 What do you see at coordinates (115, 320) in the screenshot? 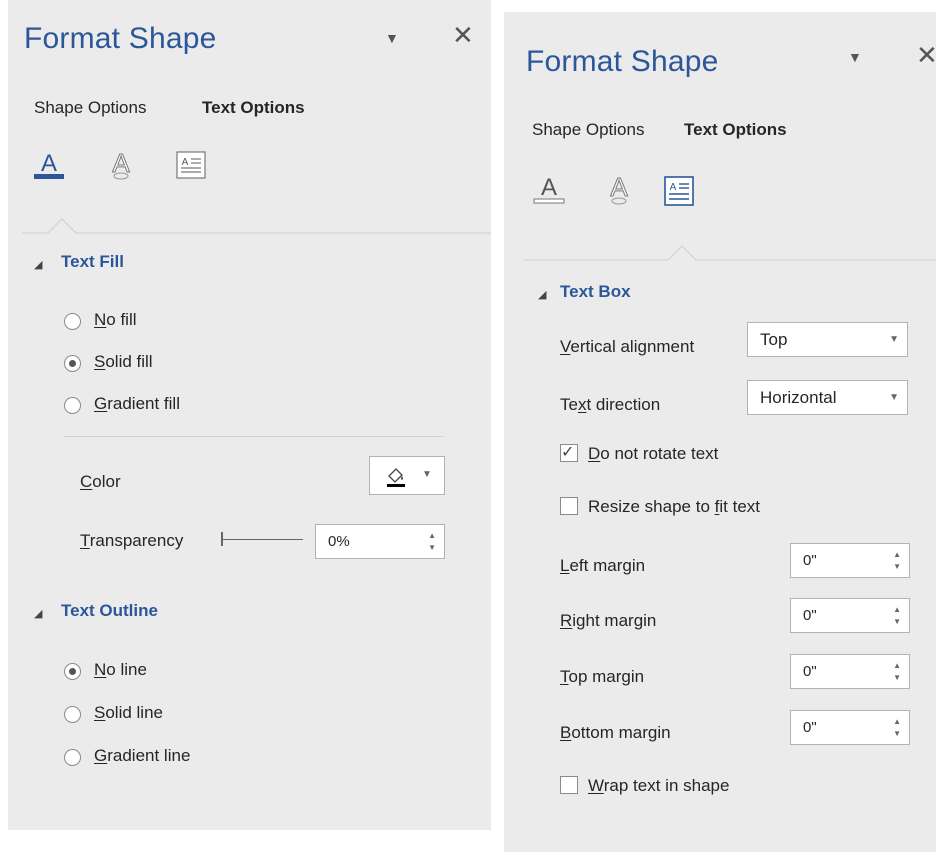
I see `label-no-fill: No fill` at bounding box center [115, 320].